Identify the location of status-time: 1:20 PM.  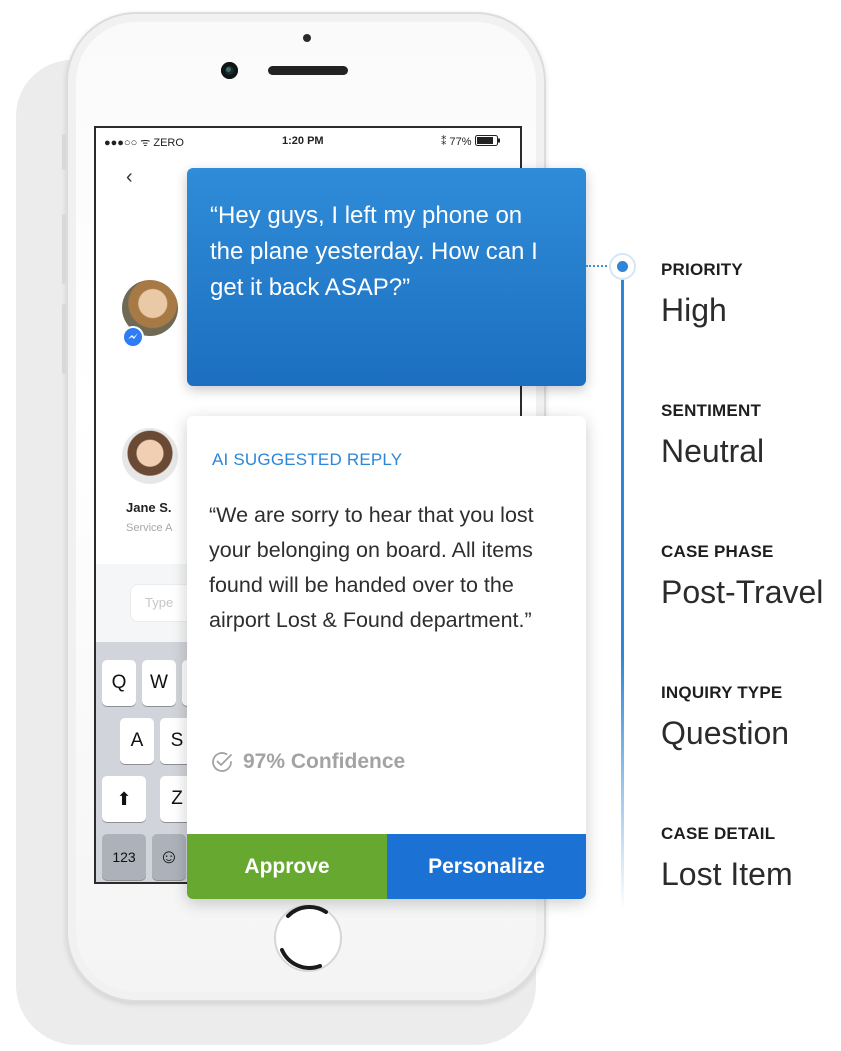
(303, 141).